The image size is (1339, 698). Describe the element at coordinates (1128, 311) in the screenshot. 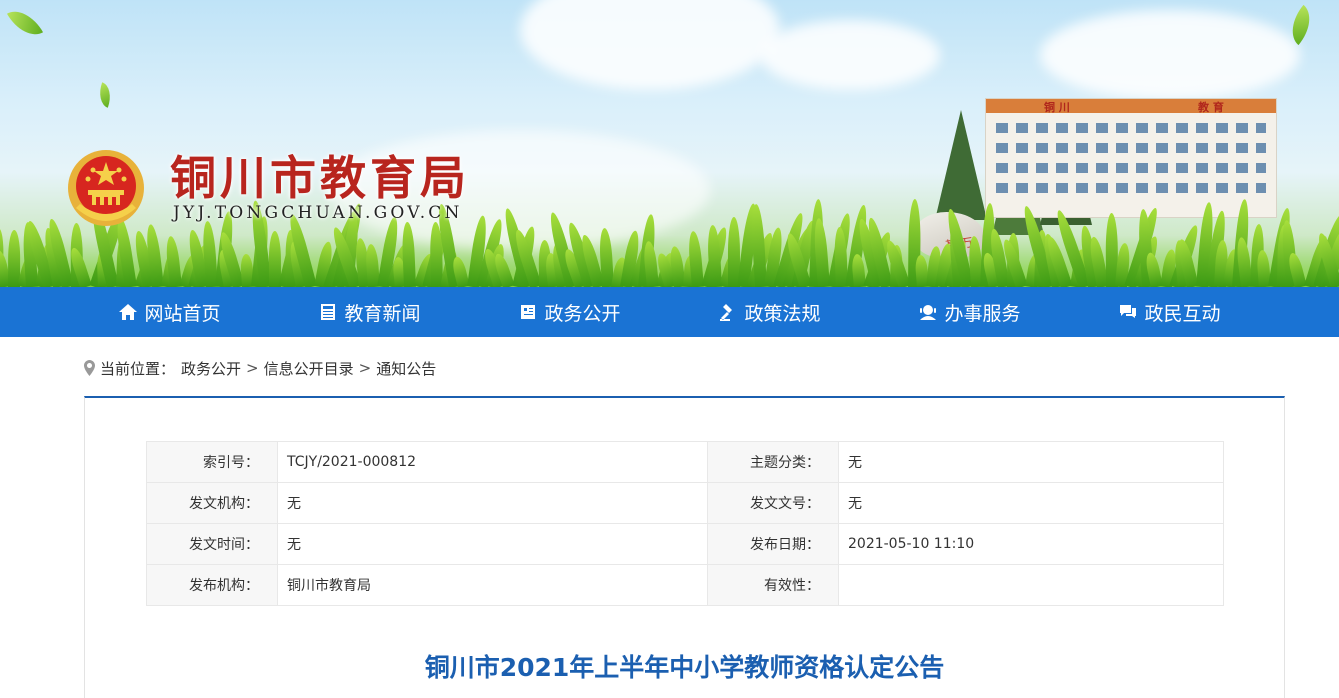

I see `chat-icon` at that location.